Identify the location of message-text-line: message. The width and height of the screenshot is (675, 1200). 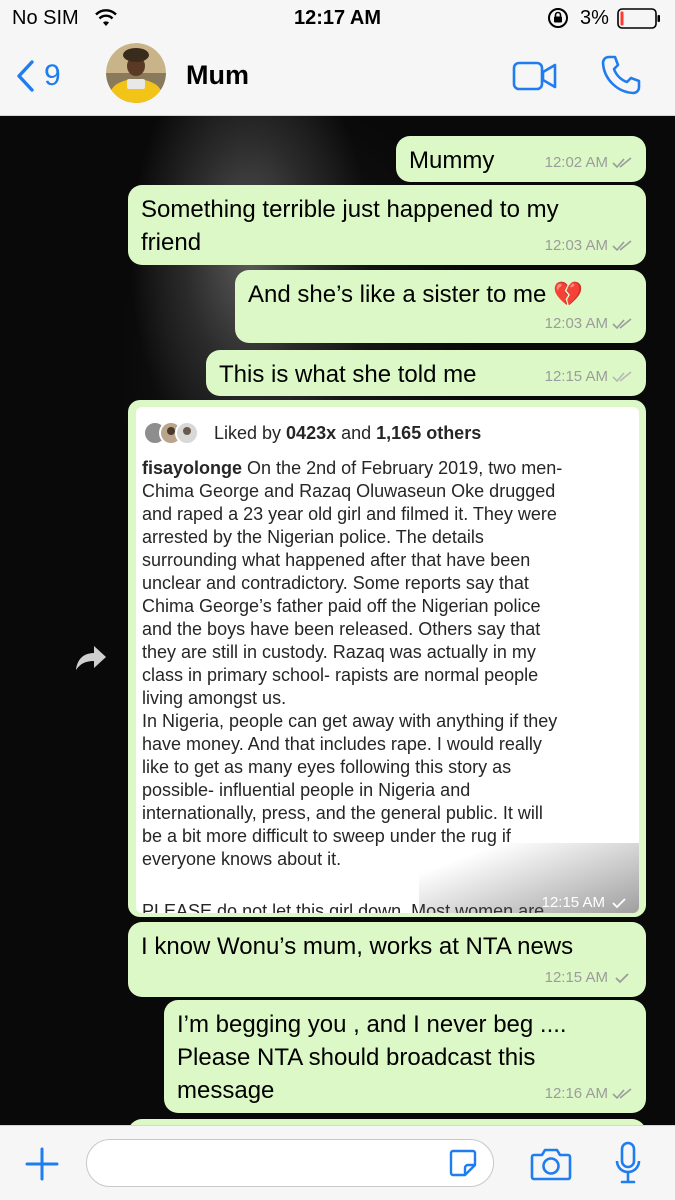
(226, 1090).